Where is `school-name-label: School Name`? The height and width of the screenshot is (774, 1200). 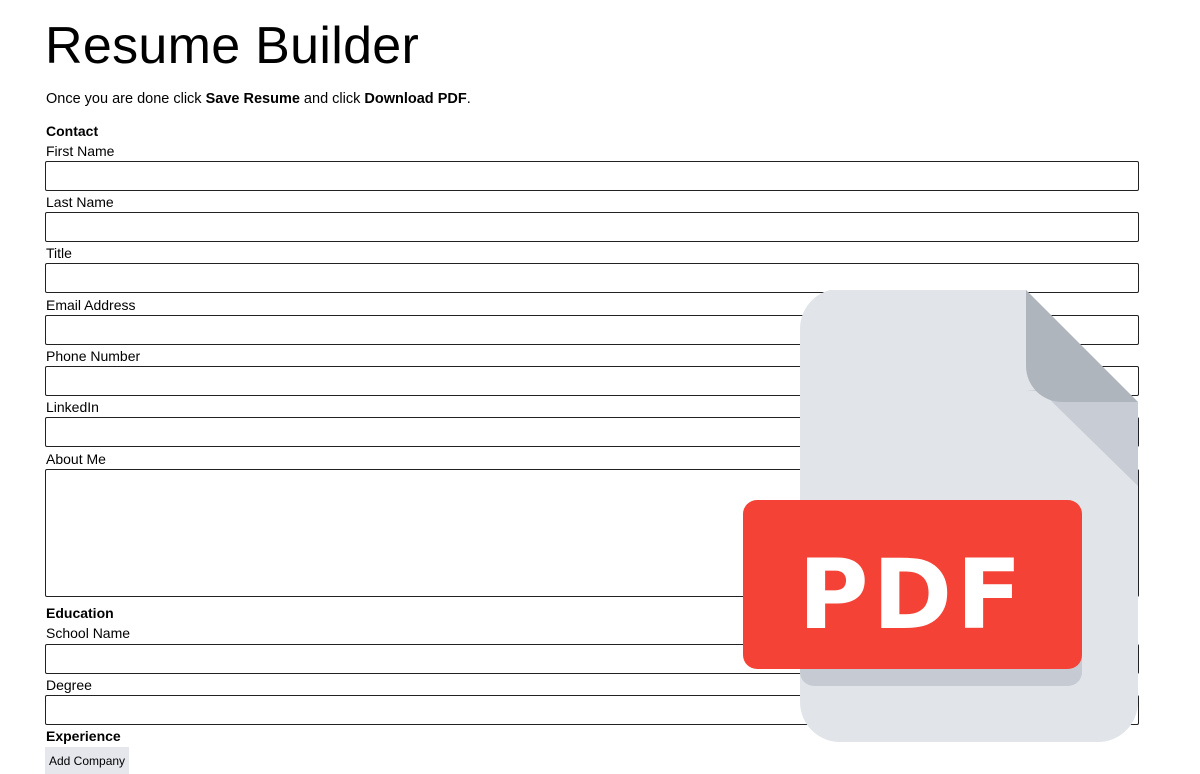 school-name-label: School Name is located at coordinates (88, 633).